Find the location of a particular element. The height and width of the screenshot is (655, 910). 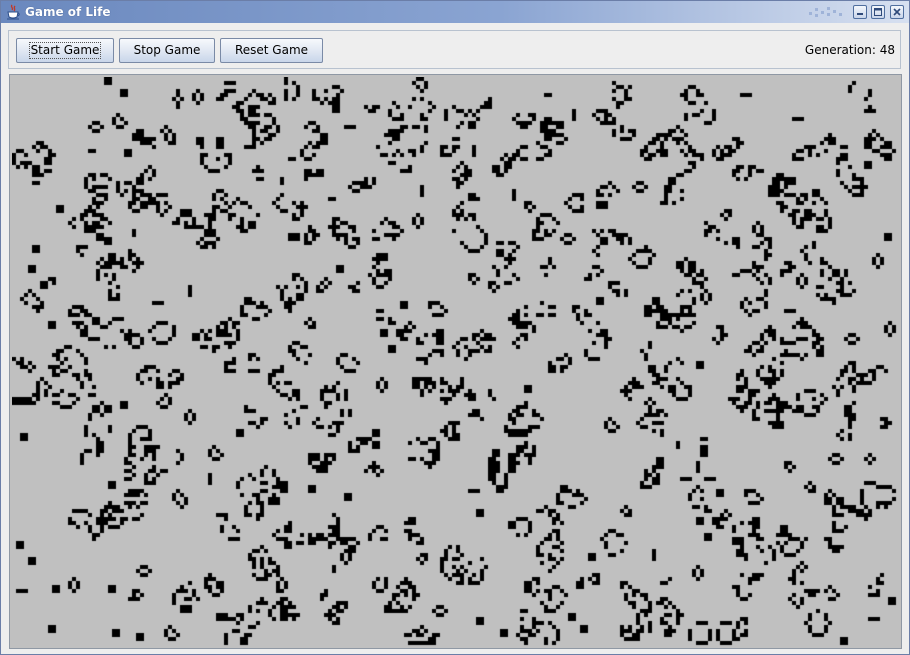

minimize-icon is located at coordinates (860, 14).